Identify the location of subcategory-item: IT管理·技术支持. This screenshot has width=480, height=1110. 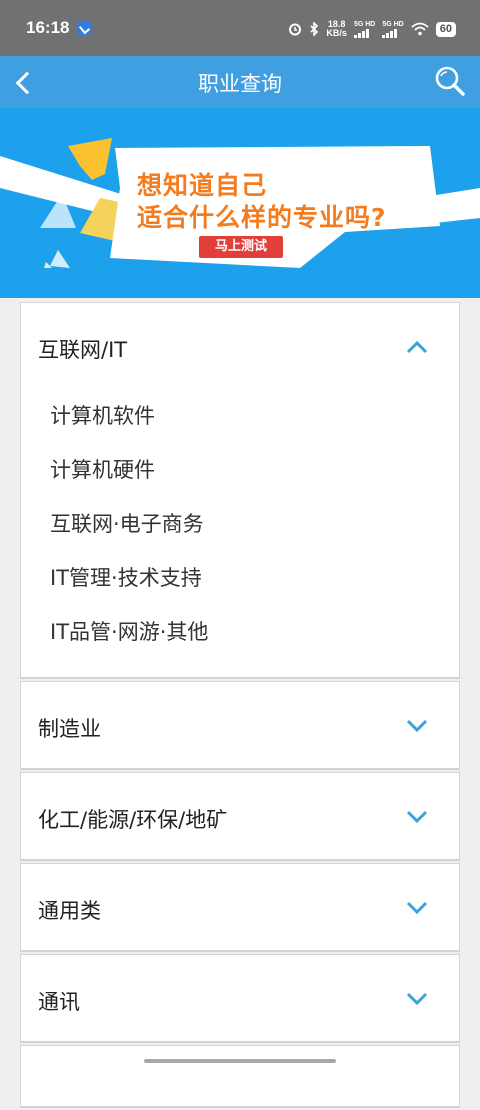
(240, 578).